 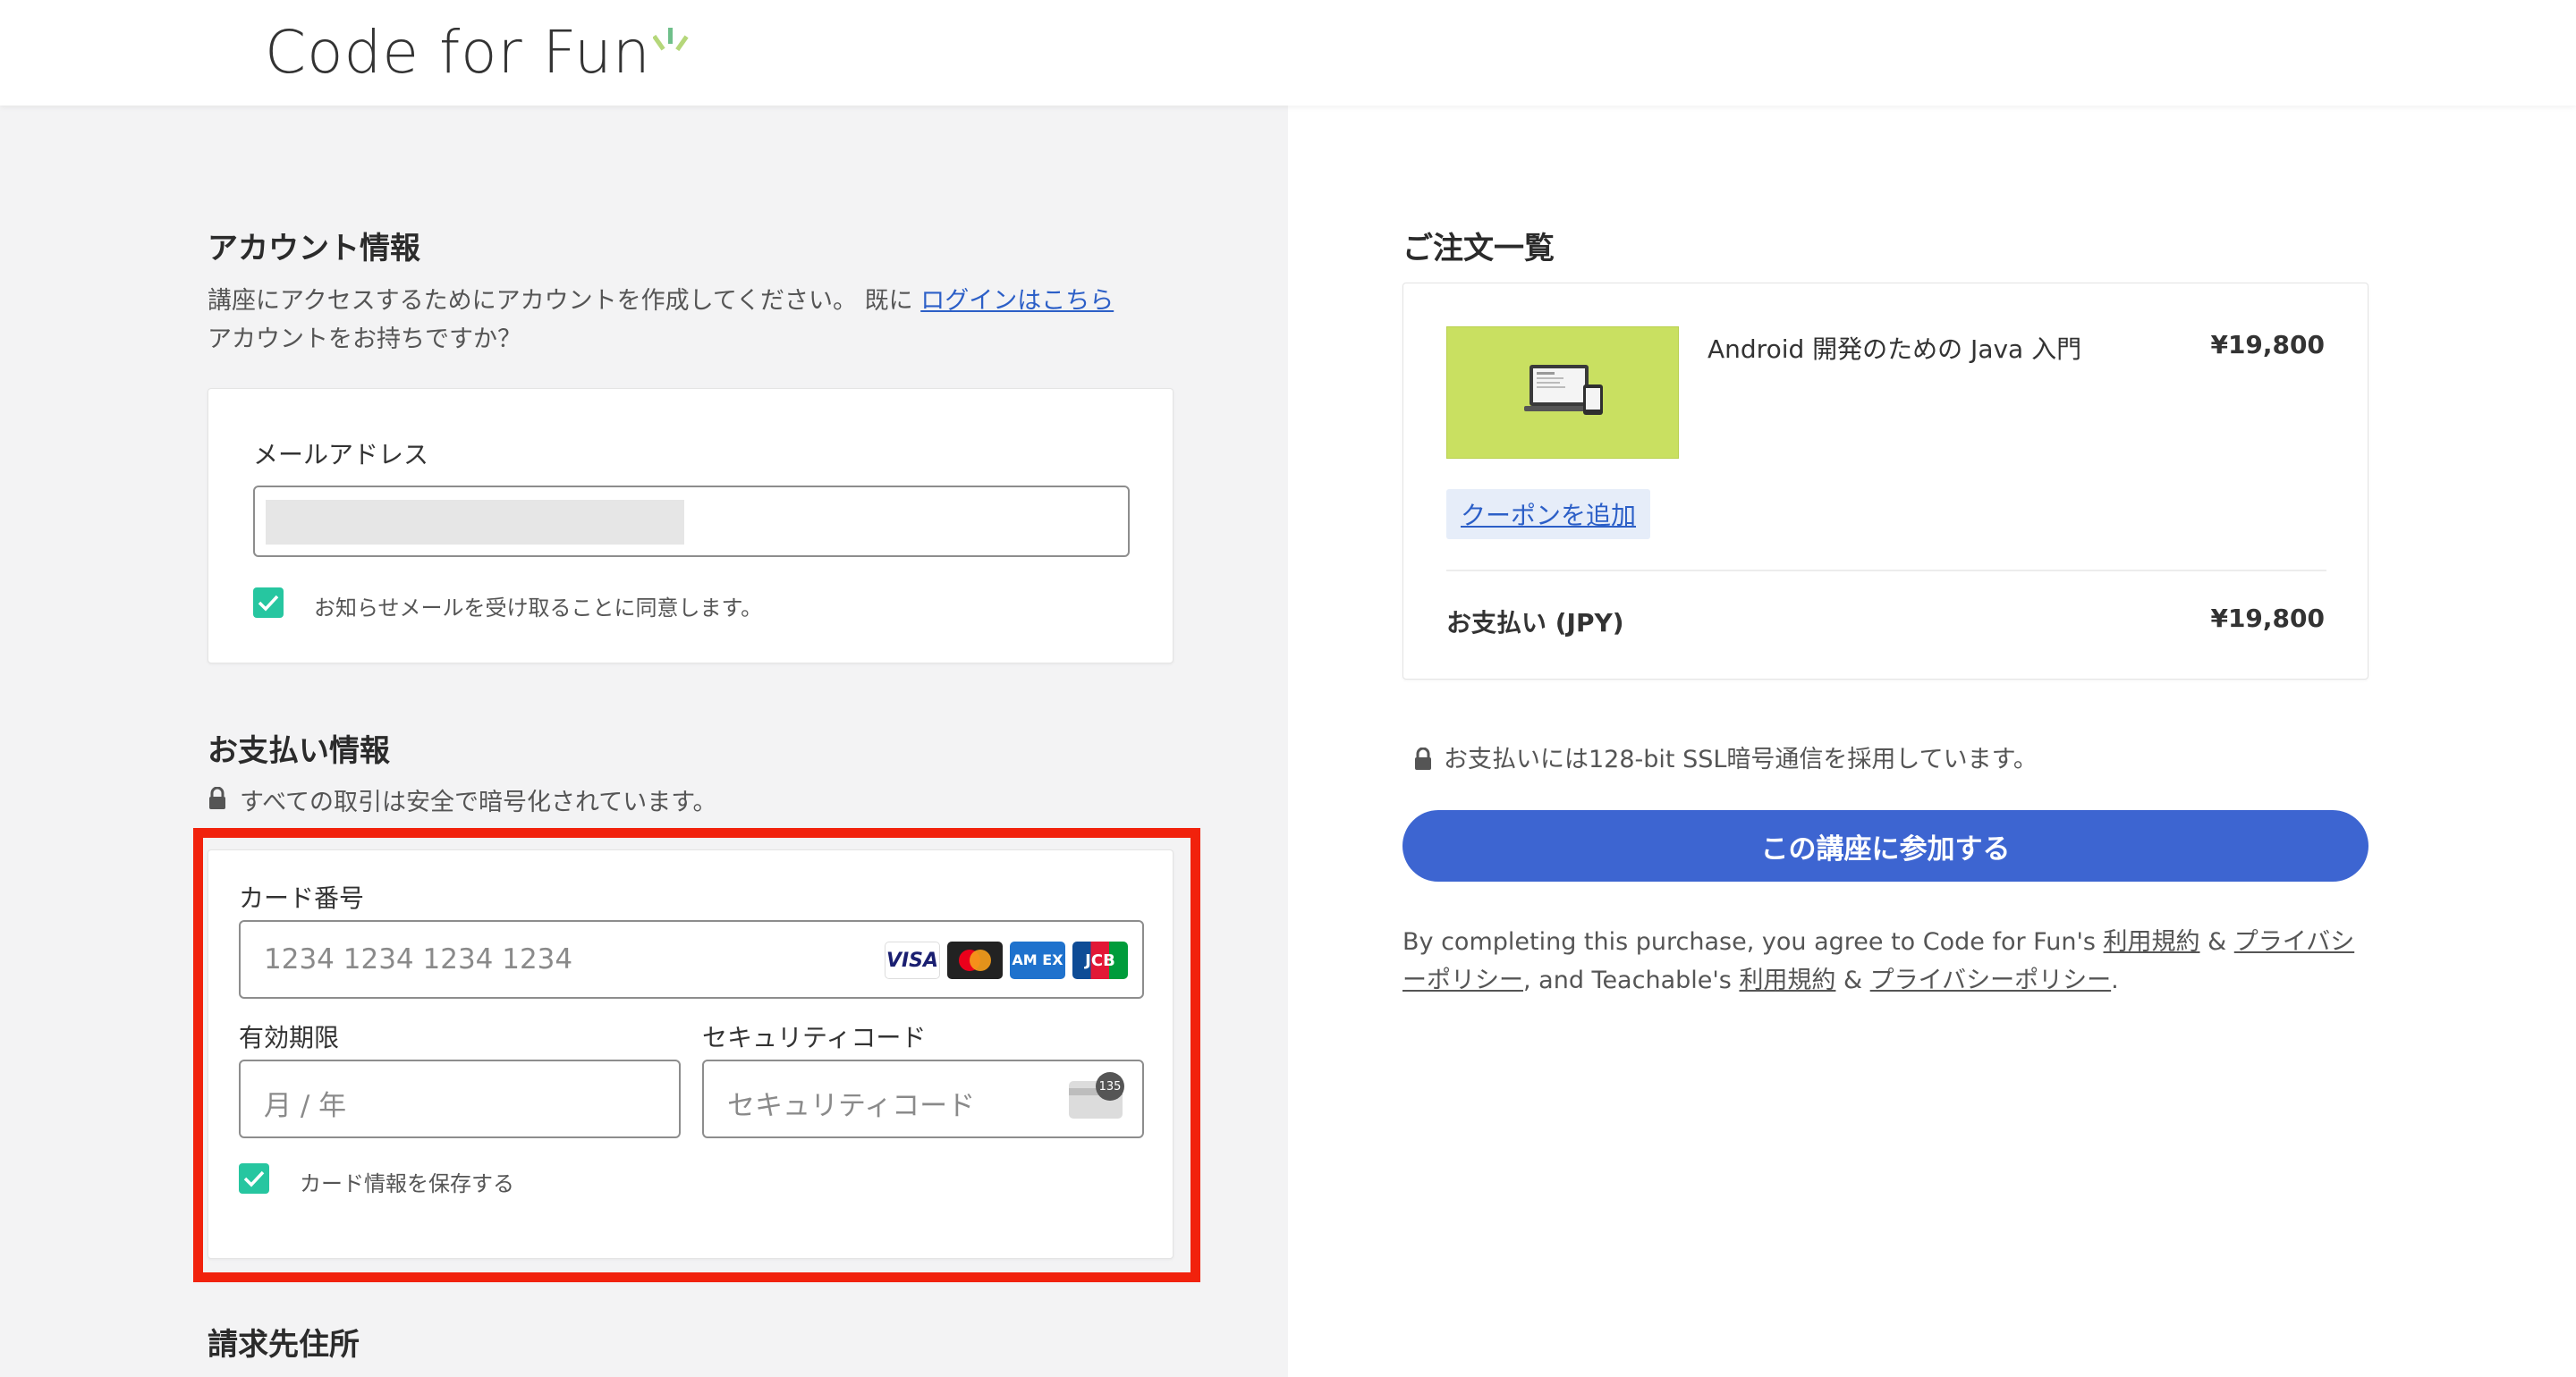 What do you see at coordinates (1894, 349) in the screenshot?
I see `product-name: Android 開発のための Java 入門` at bounding box center [1894, 349].